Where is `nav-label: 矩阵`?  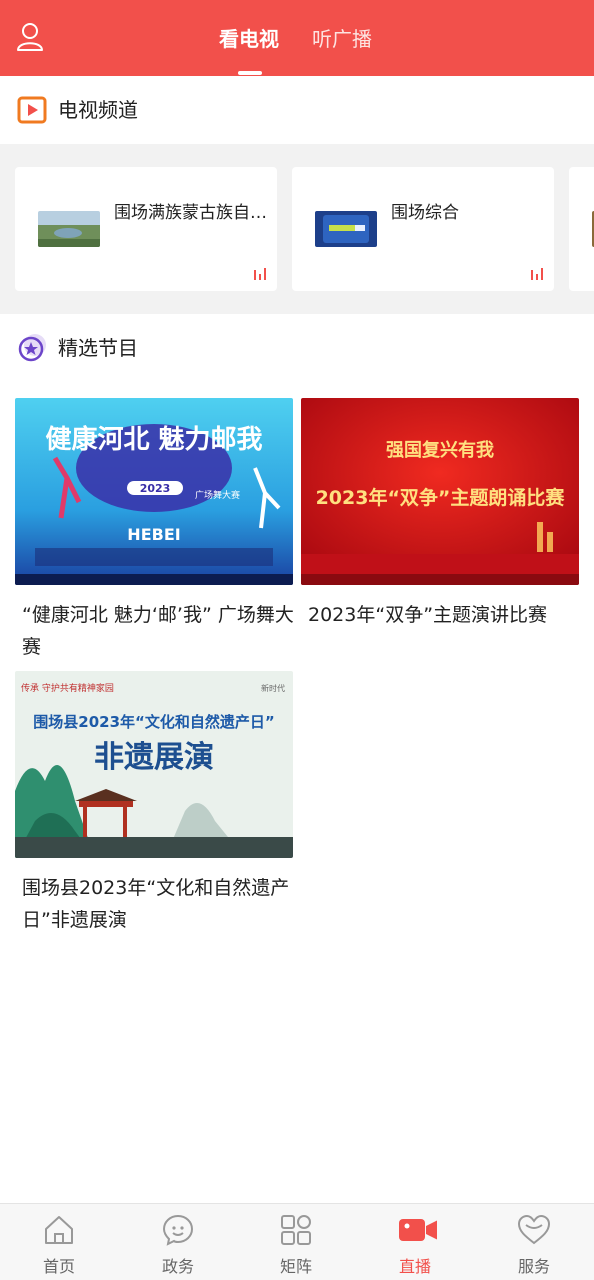 nav-label: 矩阵 is located at coordinates (295, 1266).